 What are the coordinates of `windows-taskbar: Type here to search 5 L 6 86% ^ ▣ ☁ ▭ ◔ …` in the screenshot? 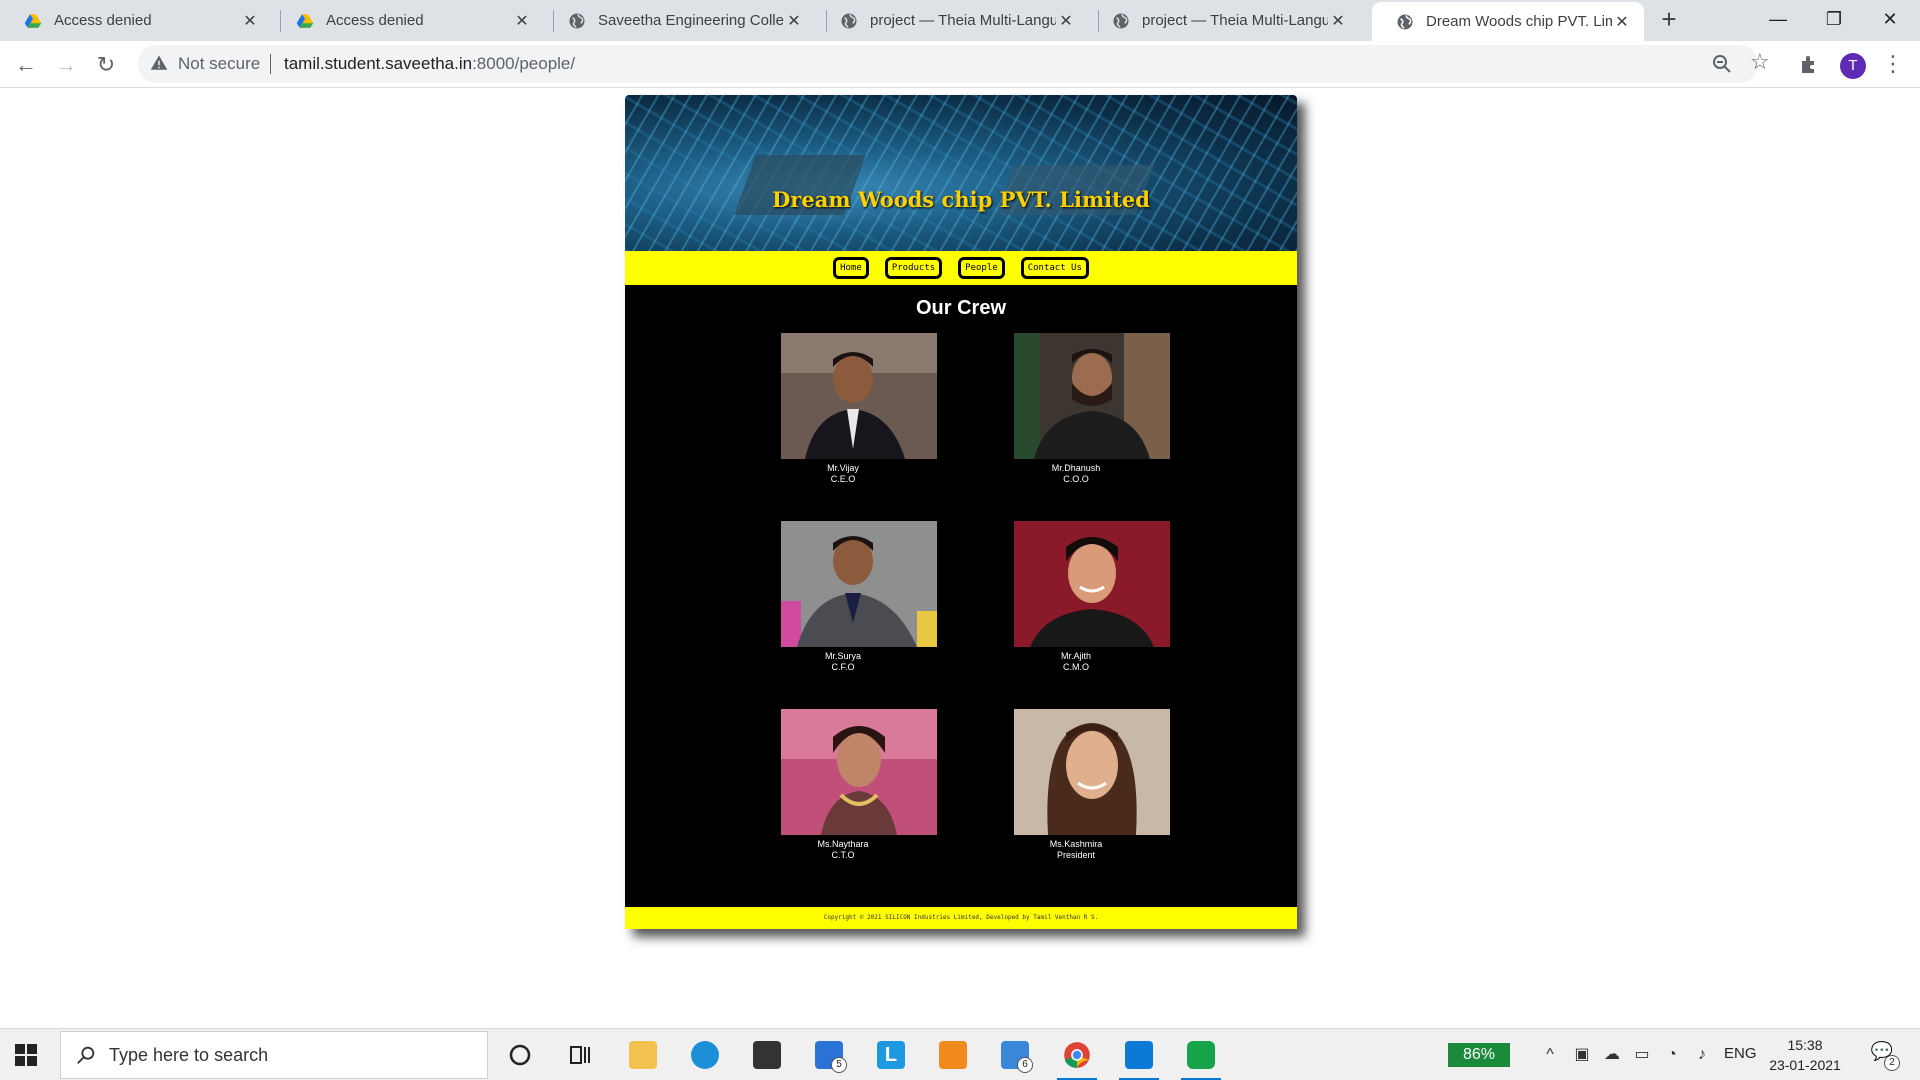 It's located at (960, 1054).